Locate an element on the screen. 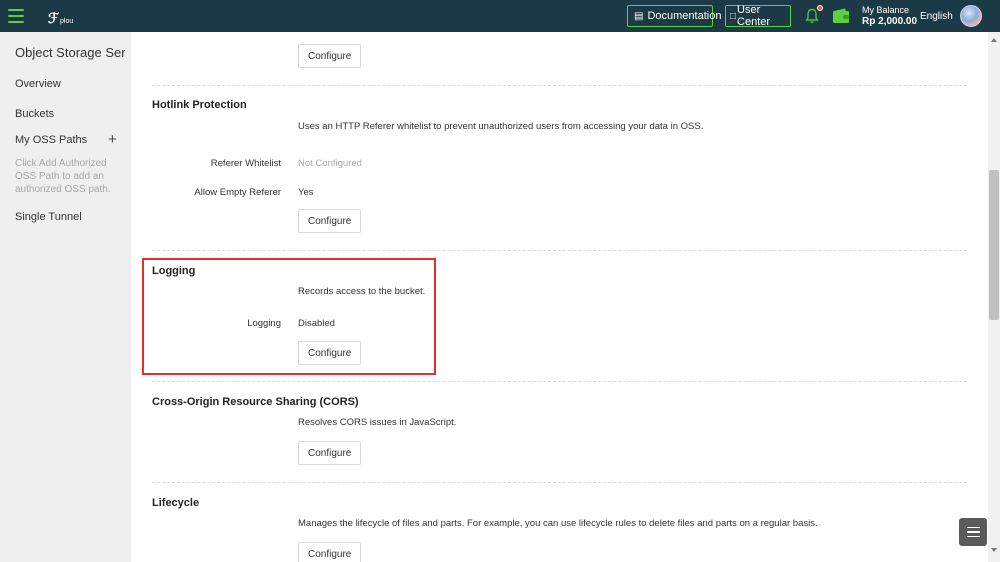 The image size is (1000, 562). allow-empty-referer-value: Yes is located at coordinates (306, 192).